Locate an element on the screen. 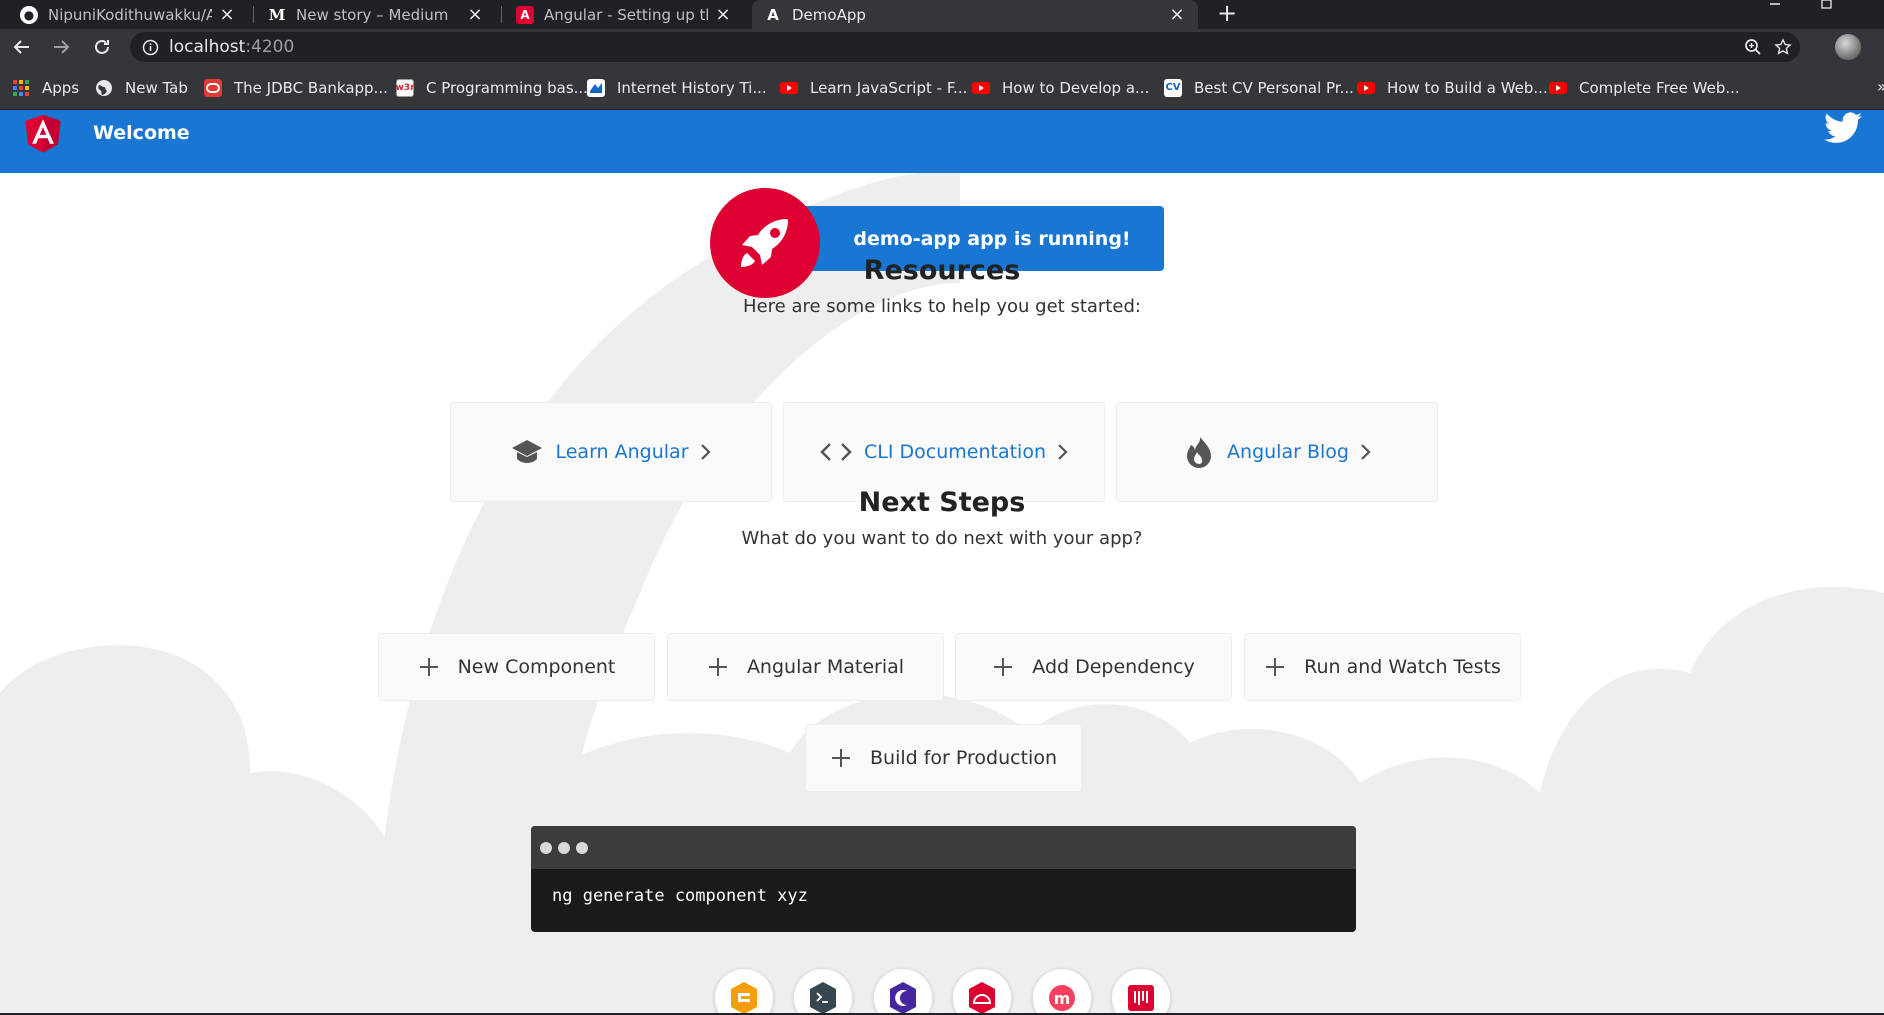  address-bar: localhost:4200 is located at coordinates (965, 47).